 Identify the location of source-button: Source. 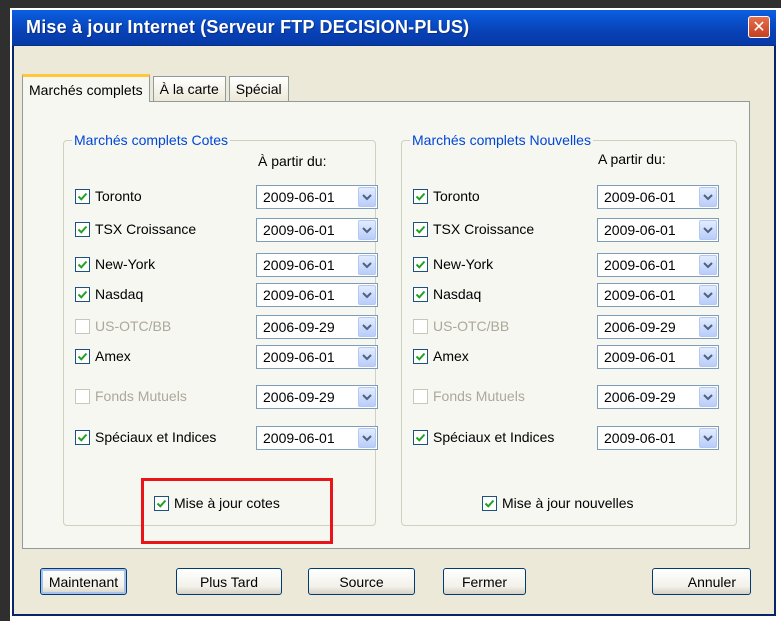
(361, 581).